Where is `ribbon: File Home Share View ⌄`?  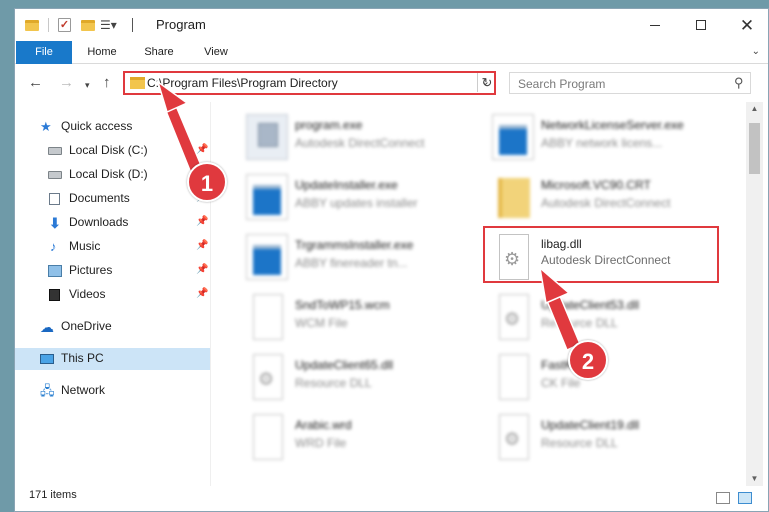
ribbon: File Home Share View ⌄ is located at coordinates (391, 52).